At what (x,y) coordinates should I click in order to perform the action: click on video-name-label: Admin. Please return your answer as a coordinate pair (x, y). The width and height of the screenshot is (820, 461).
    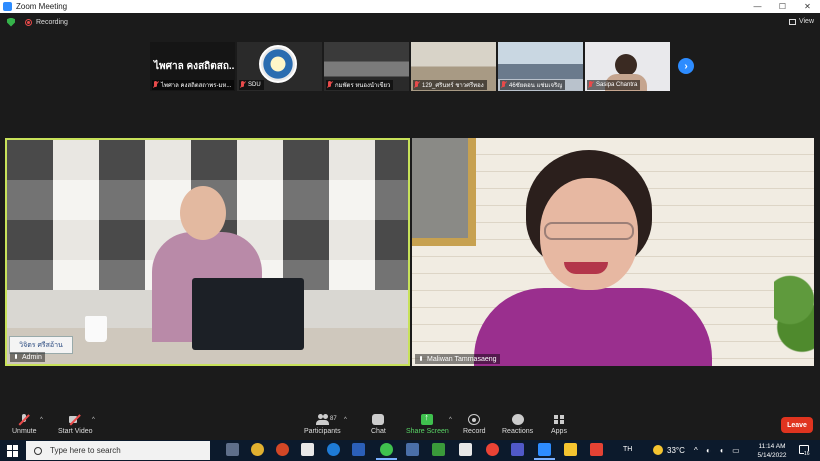
    Looking at the image, I should click on (27, 357).